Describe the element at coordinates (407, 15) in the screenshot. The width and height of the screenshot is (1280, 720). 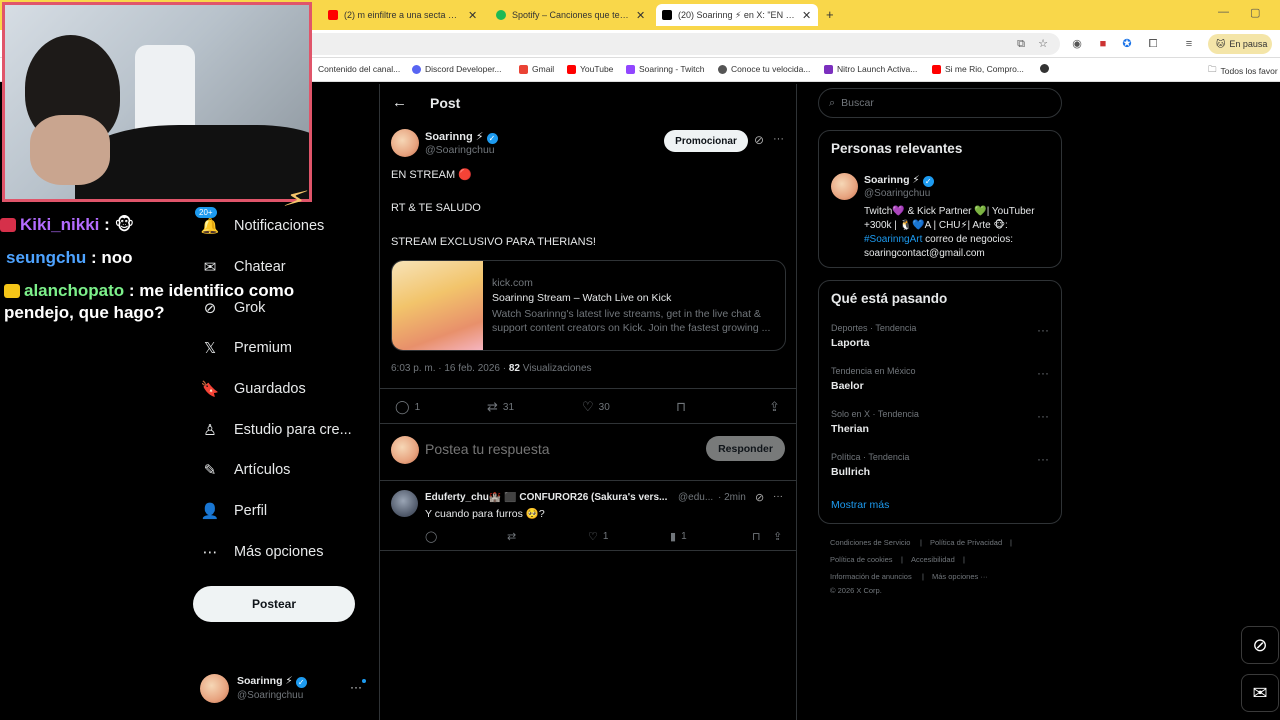
I see `browser-tab: (2) m einfiltre a una secta en ro ✕` at that location.